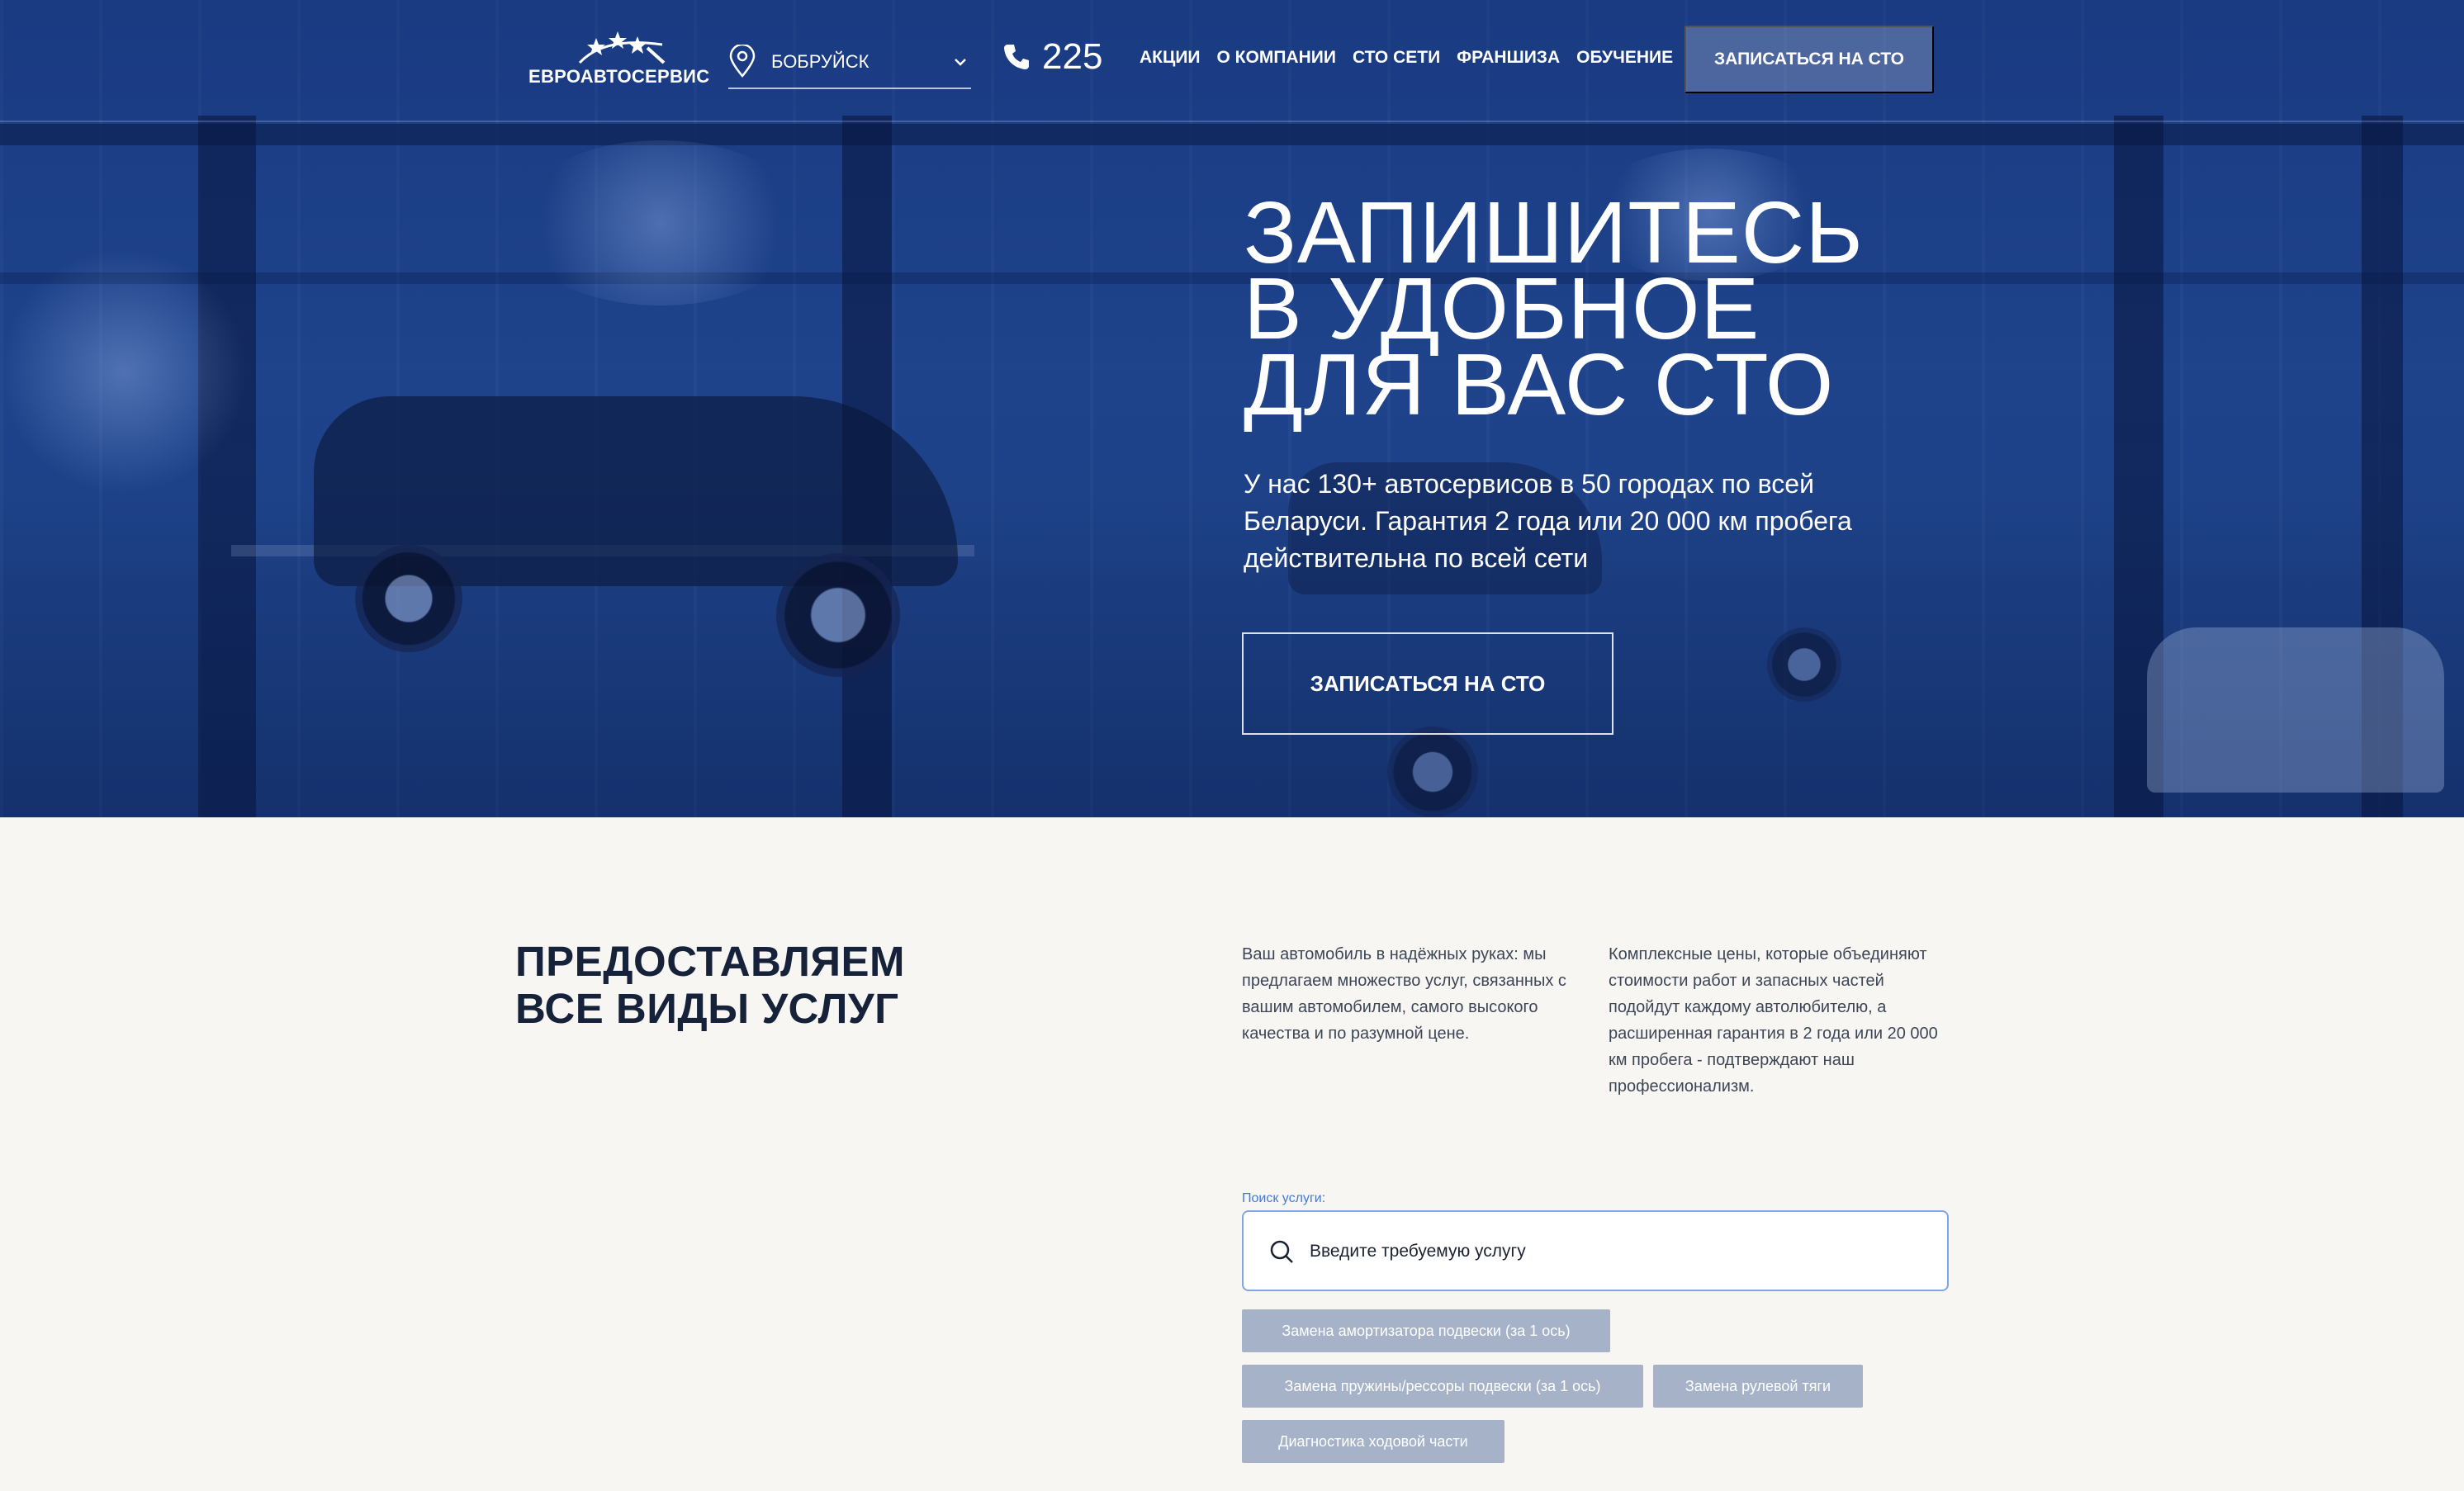 The image size is (2464, 1491). I want to click on services-title: ПРЕДОСТАВЛЯЕМ ВСЕ ВИДЫ УСЛУГ, so click(710, 985).